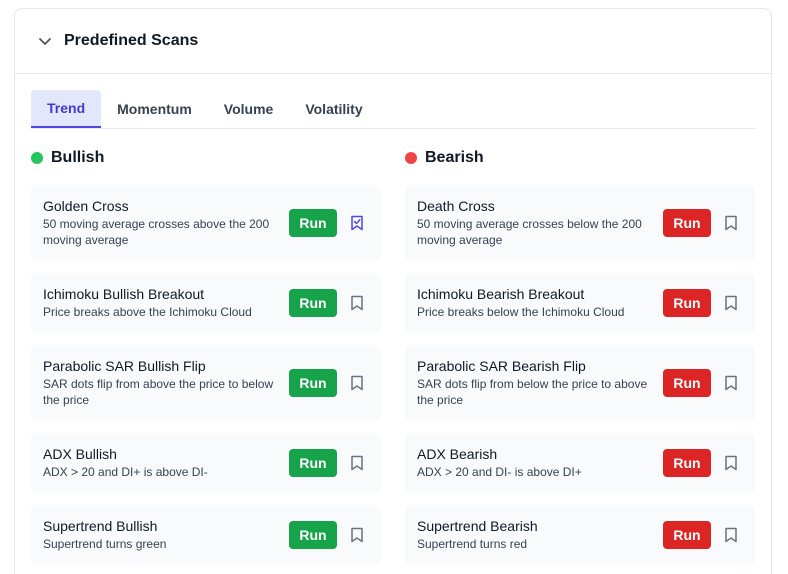 This screenshot has height=574, width=788. What do you see at coordinates (100, 526) in the screenshot?
I see `scan-title: Supertrend Bullish` at bounding box center [100, 526].